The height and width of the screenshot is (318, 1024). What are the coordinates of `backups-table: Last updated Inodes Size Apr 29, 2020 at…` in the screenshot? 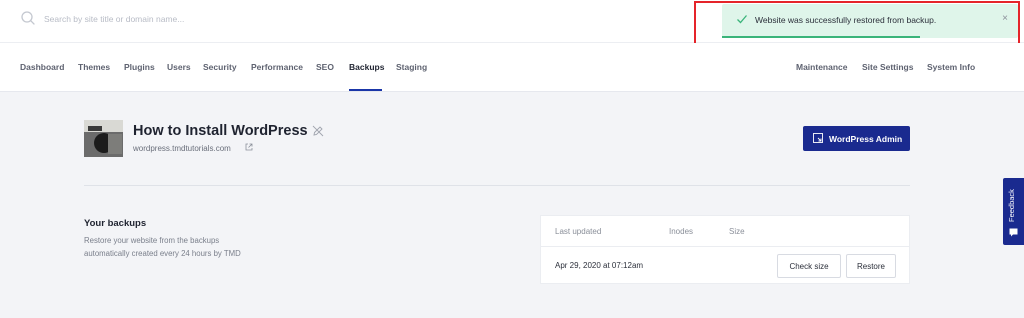 It's located at (725, 249).